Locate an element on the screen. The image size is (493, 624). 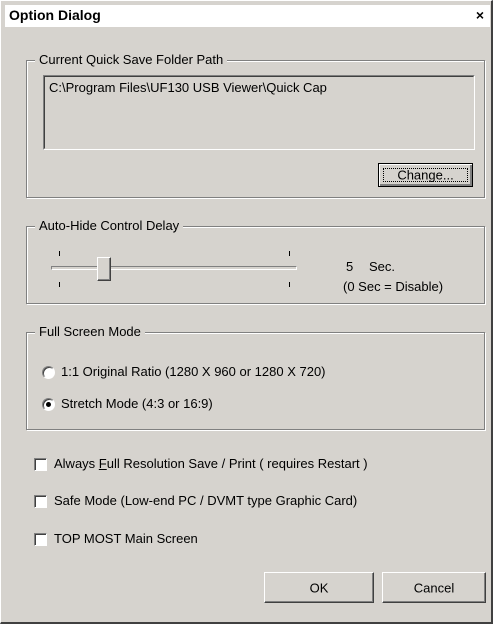
radio-stretch-mode-label: Stretch Mode (4:3 or 16:9) is located at coordinates (137, 404).